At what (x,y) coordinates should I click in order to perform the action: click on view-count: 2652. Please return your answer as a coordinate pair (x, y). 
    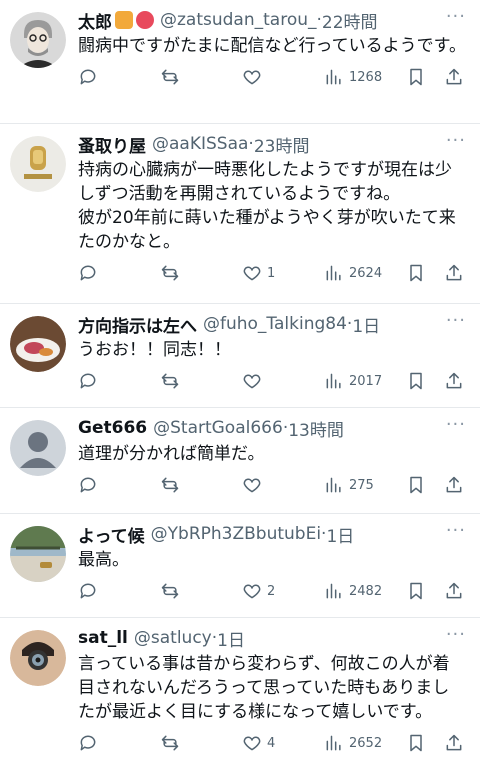
    Looking at the image, I should click on (366, 743).